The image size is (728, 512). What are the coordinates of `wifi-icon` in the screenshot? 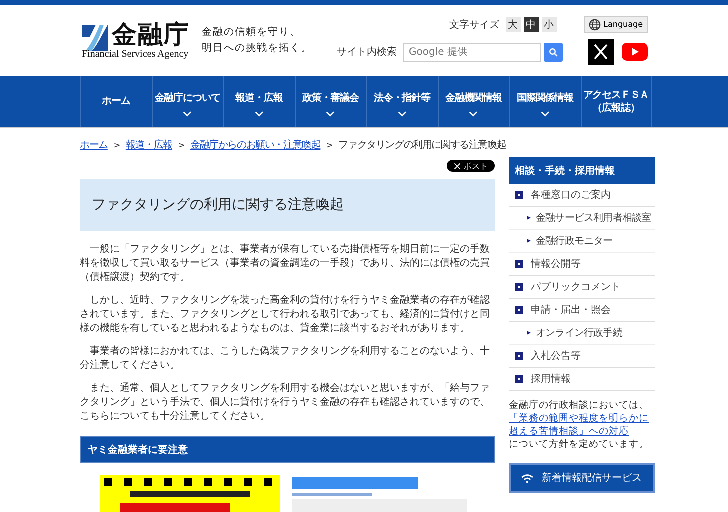 It's located at (527, 478).